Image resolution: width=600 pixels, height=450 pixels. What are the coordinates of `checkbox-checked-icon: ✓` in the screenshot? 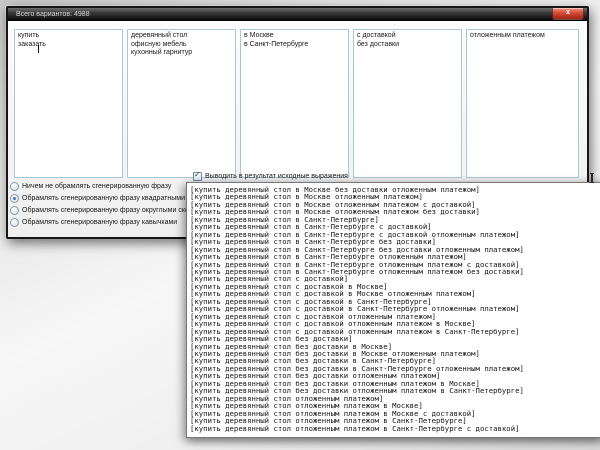 It's located at (197, 175).